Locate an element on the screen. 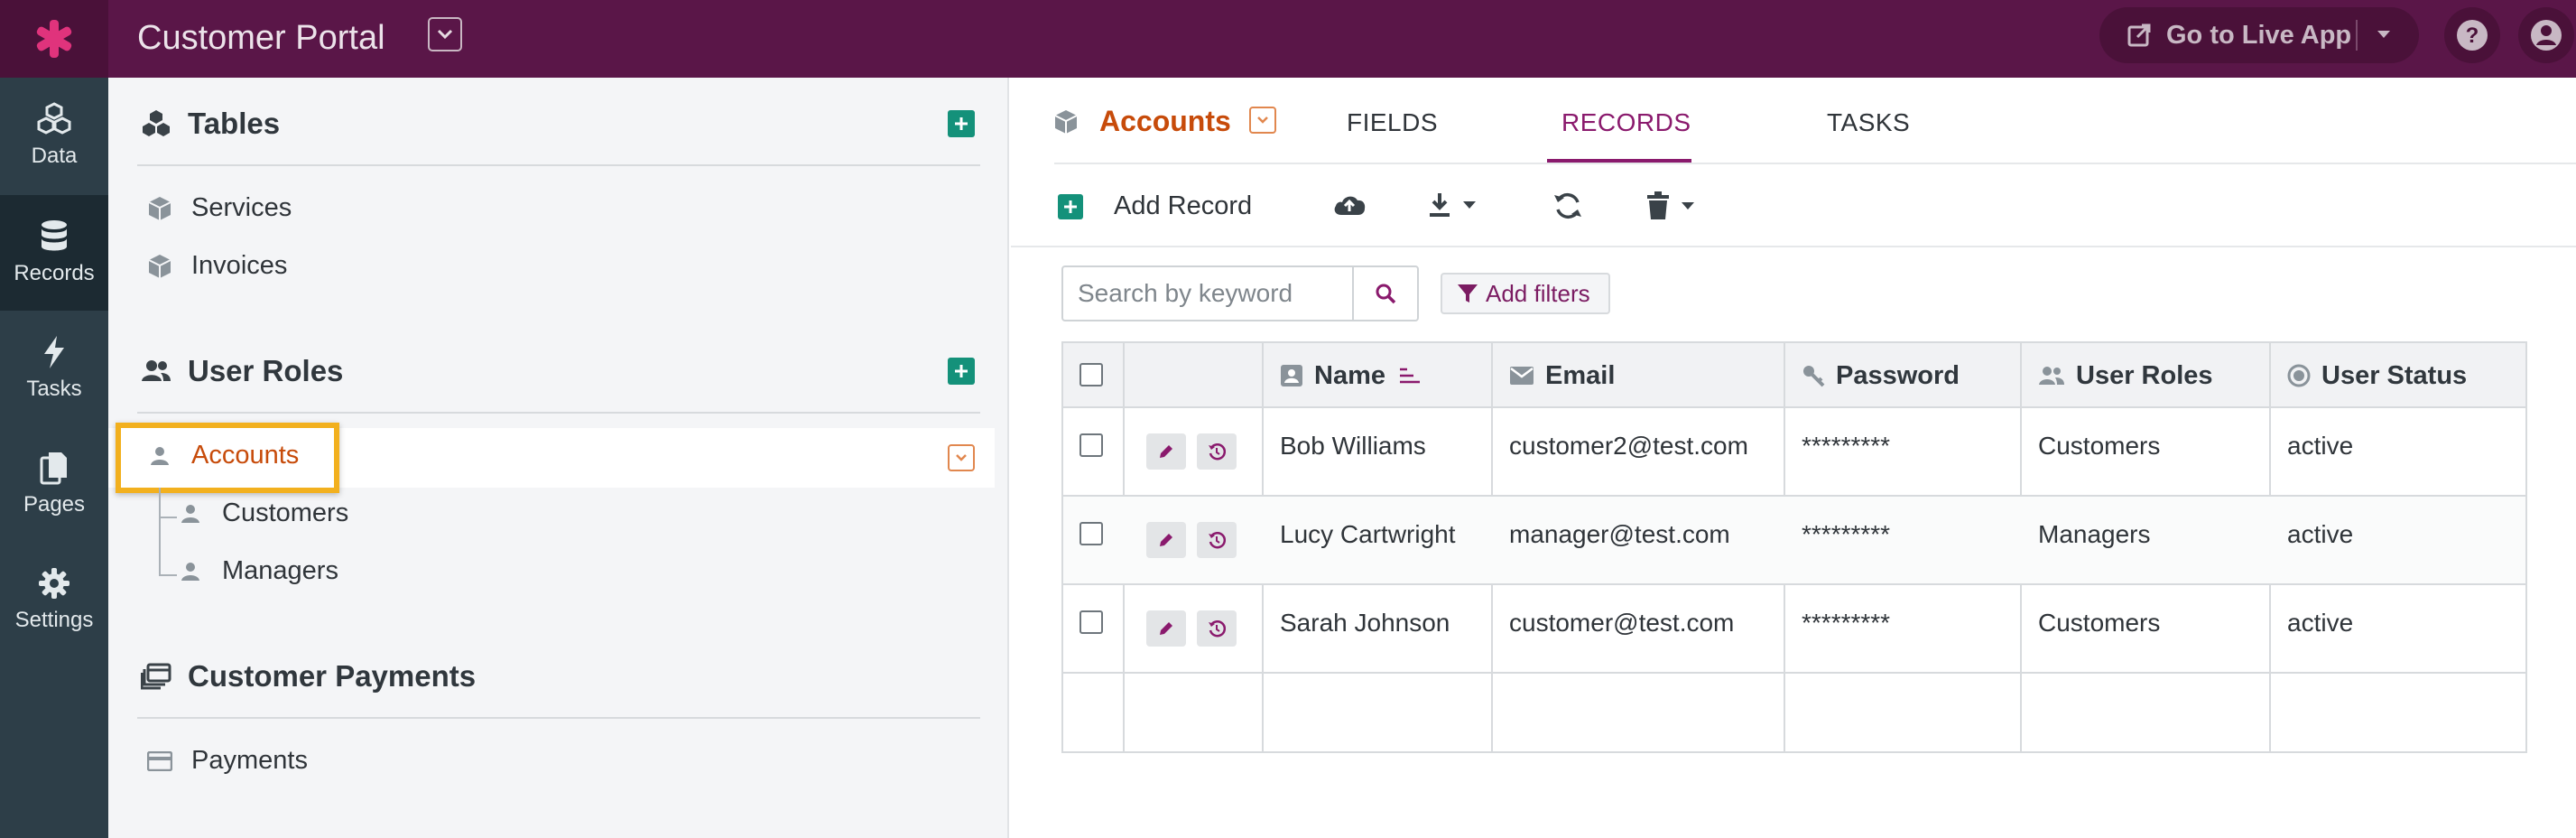 The height and width of the screenshot is (838, 2576). tab-tasks: TASKS is located at coordinates (1869, 122).